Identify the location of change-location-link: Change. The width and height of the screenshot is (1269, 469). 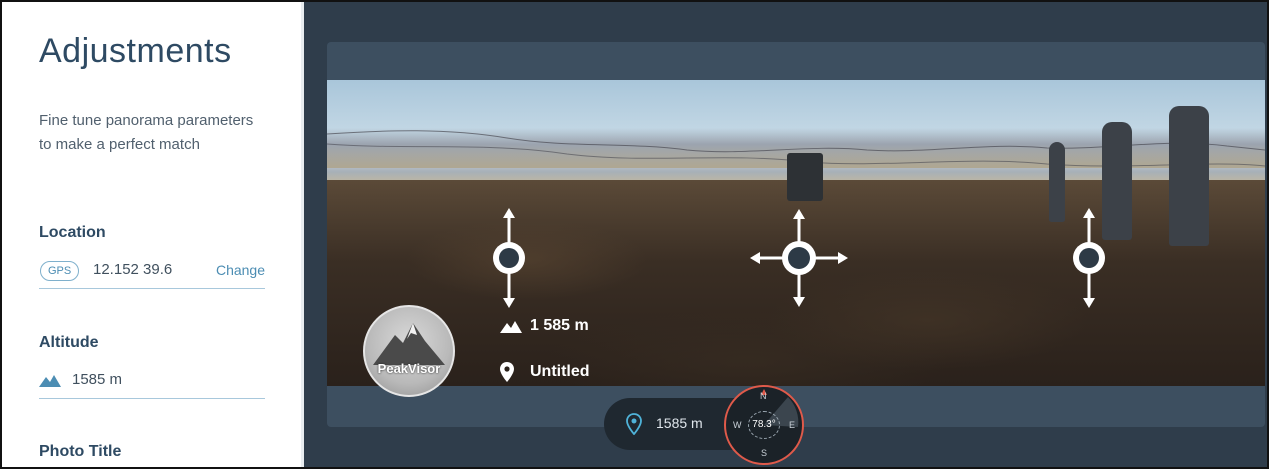
(240, 270).